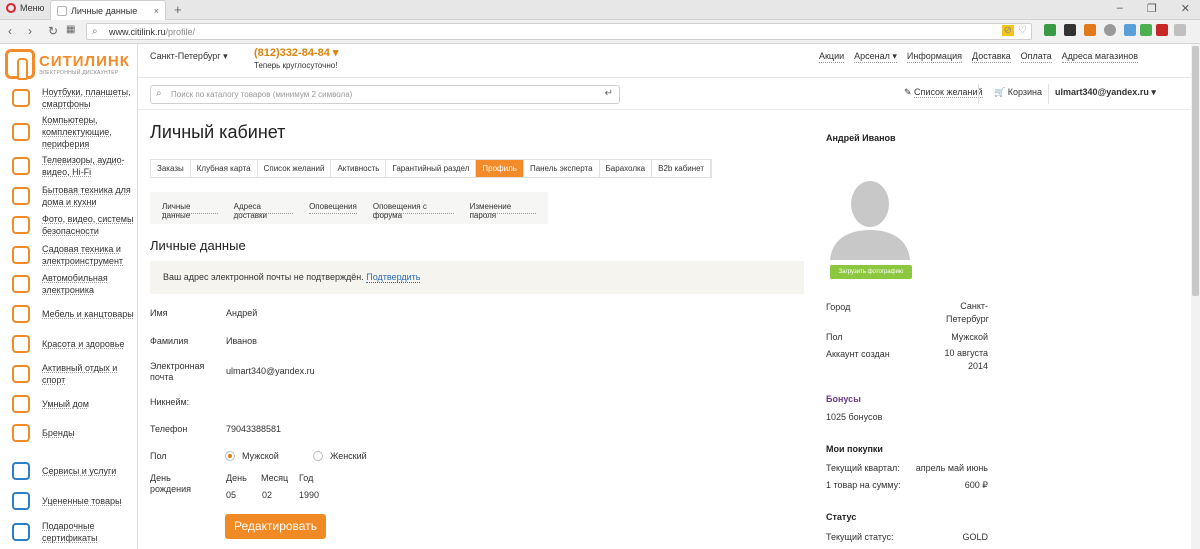  Describe the element at coordinates (559, 31) in the screenshot. I see `address-bar: ⌕ www.citilink.ru/profile/ ⊘ ♡` at that location.